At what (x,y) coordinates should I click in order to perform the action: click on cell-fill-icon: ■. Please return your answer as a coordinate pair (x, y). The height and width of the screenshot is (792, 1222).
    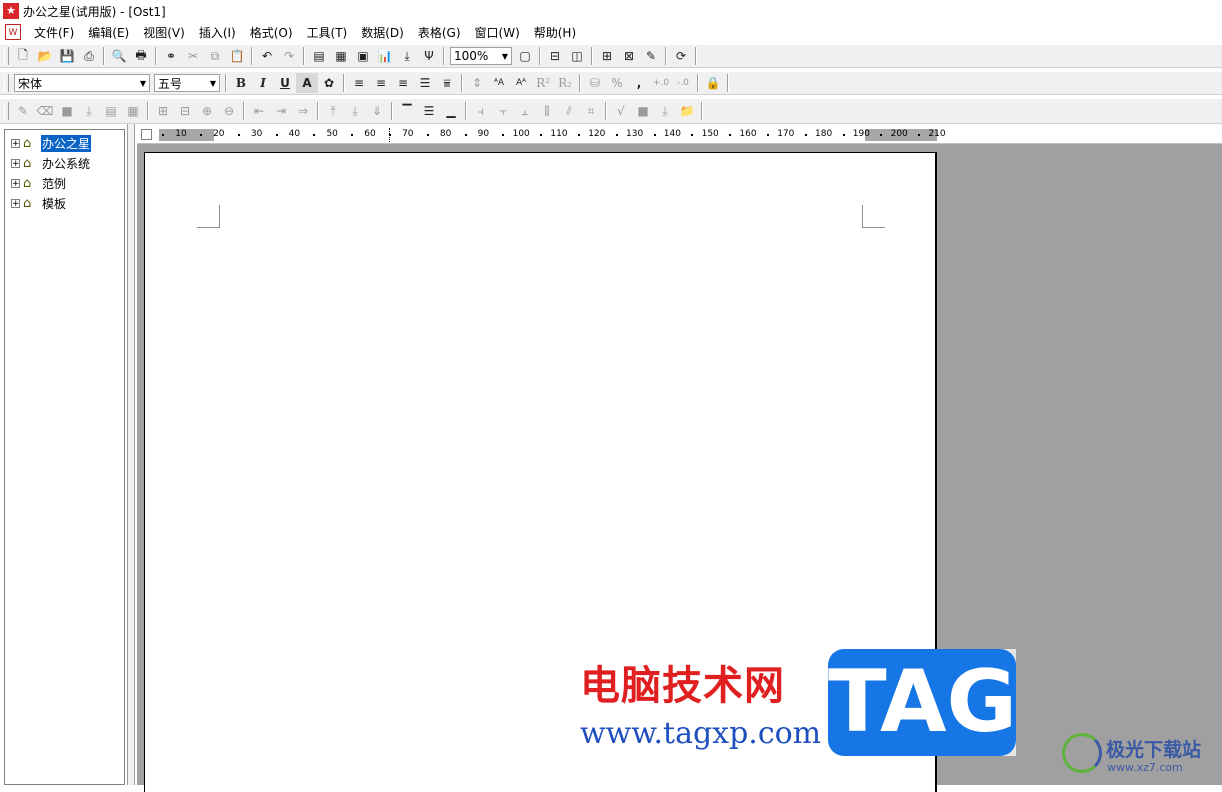
    Looking at the image, I should click on (643, 111).